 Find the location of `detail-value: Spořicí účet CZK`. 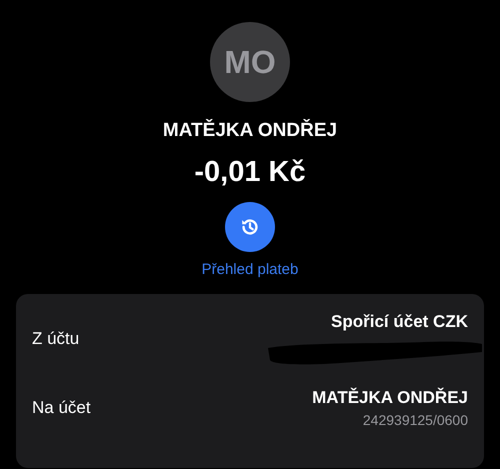

detail-value: Spořicí účet CZK is located at coordinates (399, 322).